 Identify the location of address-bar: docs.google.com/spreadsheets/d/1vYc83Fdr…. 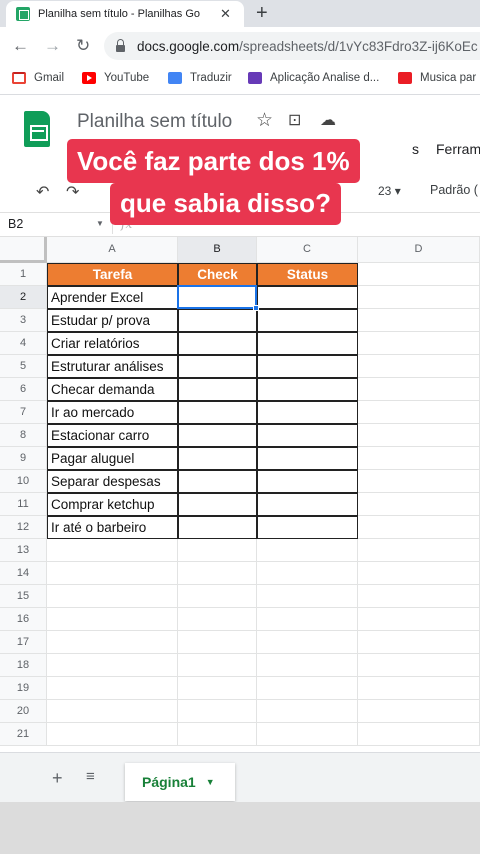
(292, 46).